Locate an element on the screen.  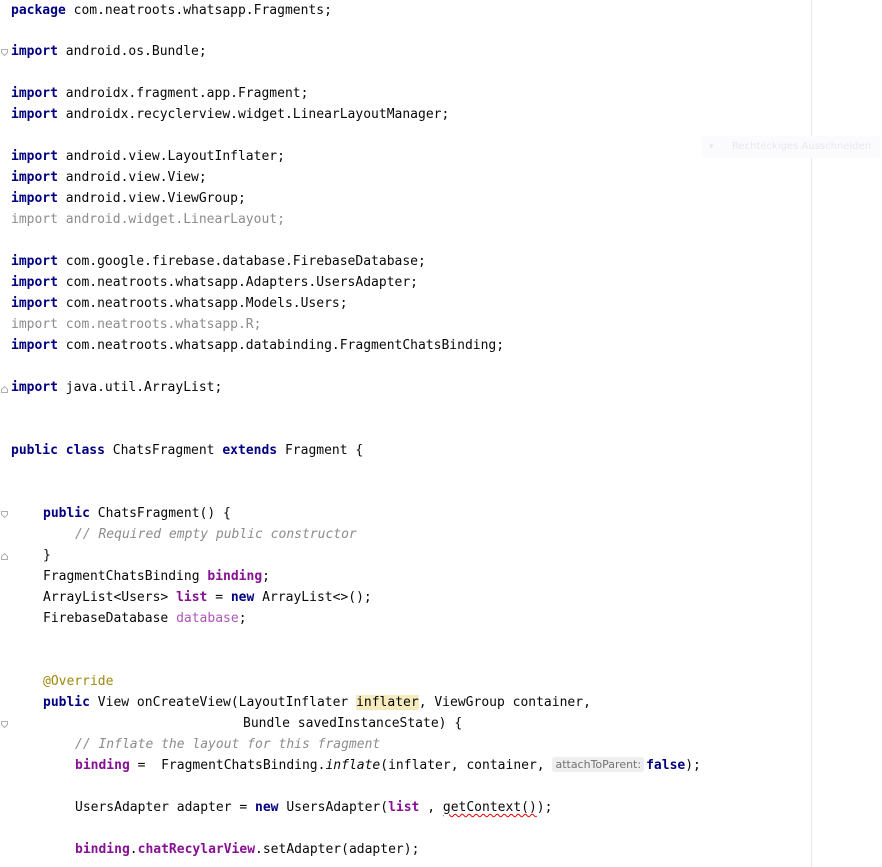
highlighted-identifier: inflater is located at coordinates (387, 702).